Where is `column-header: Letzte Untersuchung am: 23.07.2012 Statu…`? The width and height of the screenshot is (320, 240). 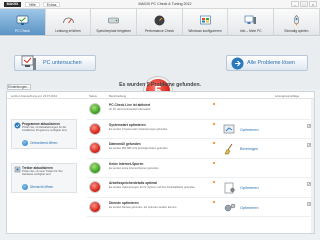 column-header: Letzte Untersuchung am: 23.07.2012 Statu… is located at coordinates (160, 95).